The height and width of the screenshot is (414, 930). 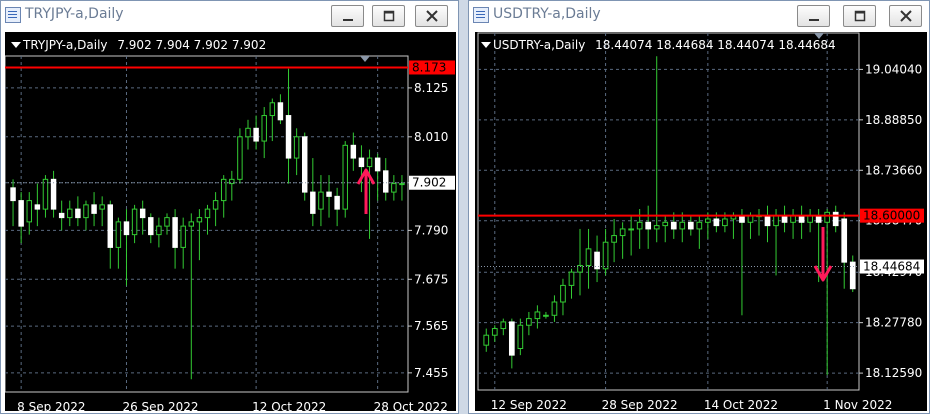 I want to click on y-tick-label: 18.12590, so click(x=893, y=373).